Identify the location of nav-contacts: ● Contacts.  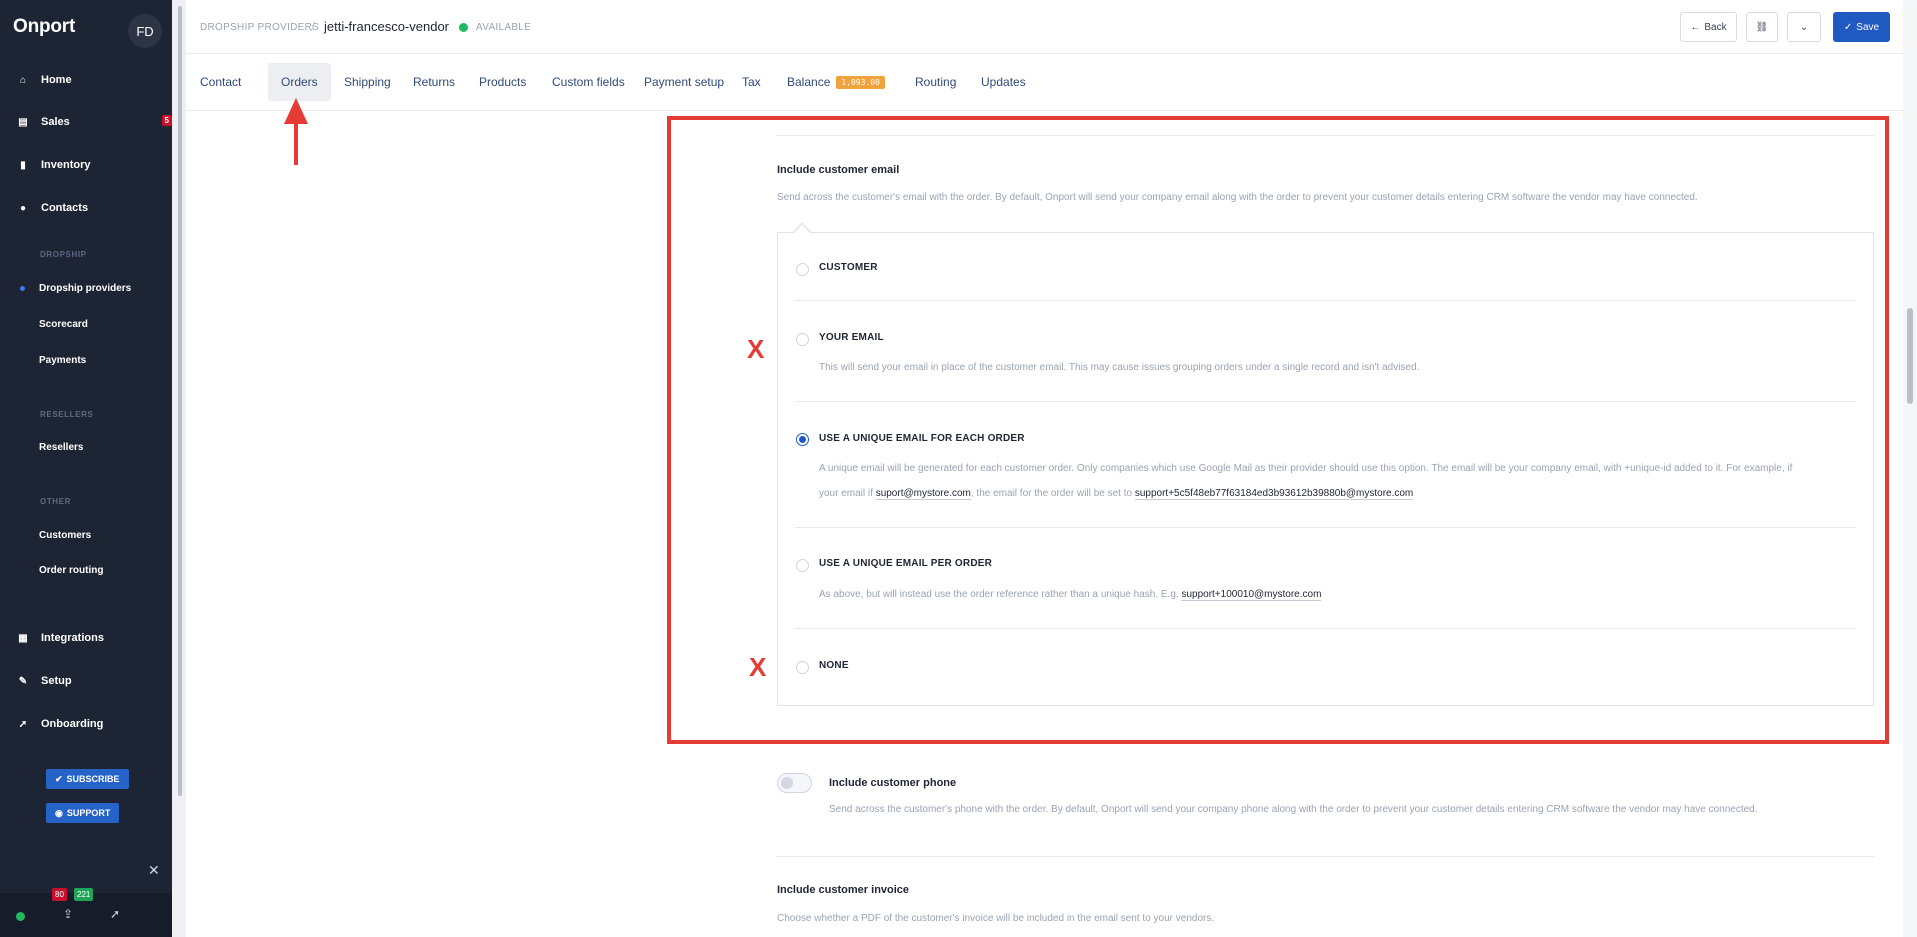
(86, 208).